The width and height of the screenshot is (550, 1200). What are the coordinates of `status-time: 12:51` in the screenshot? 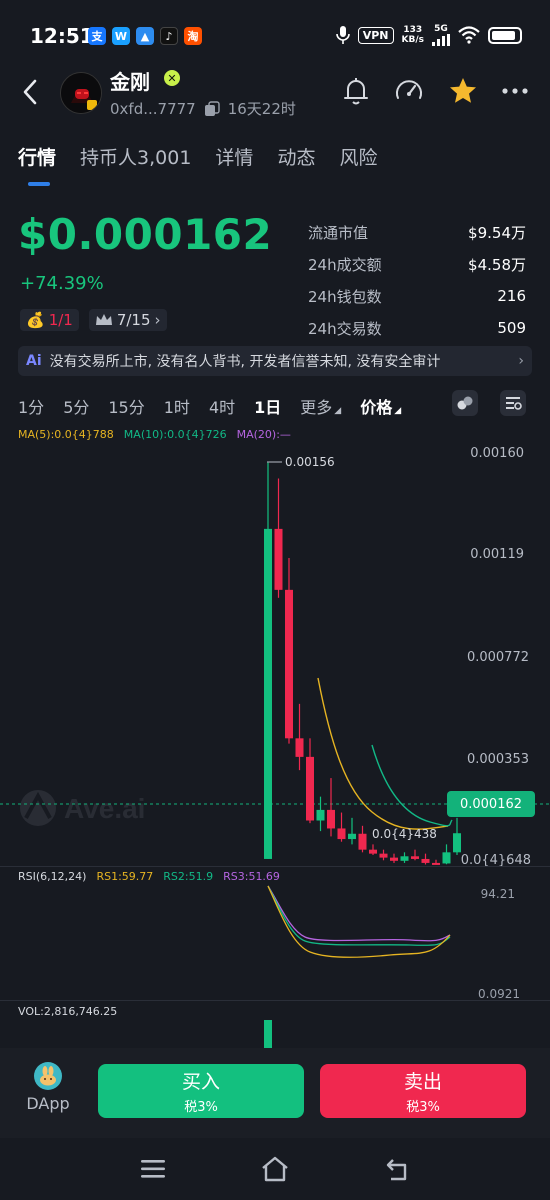 It's located at (62, 36).